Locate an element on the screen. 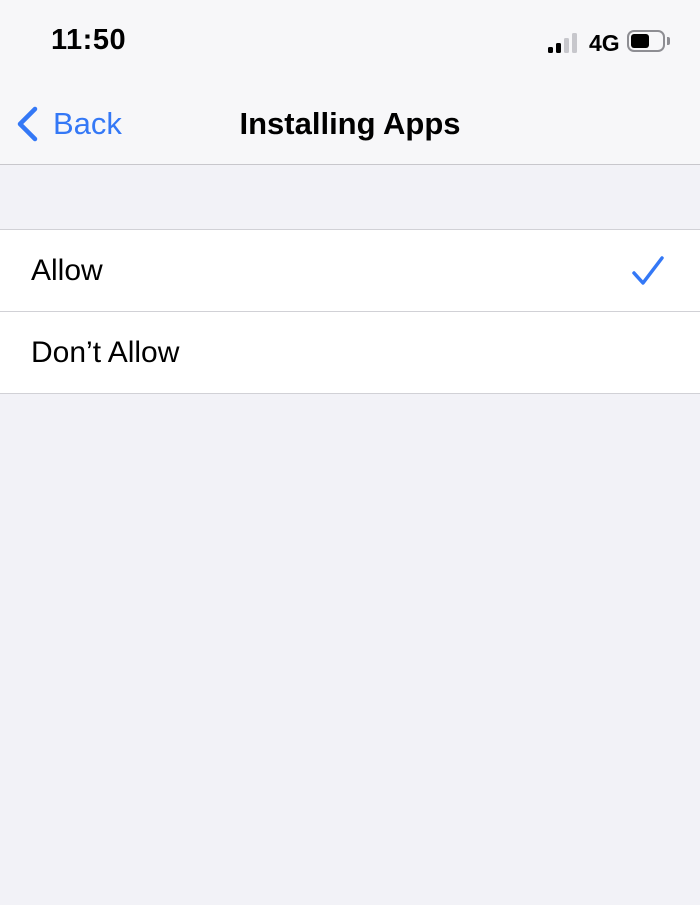 Image resolution: width=700 pixels, height=905 pixels. status-time: 11:50 is located at coordinates (89, 40).